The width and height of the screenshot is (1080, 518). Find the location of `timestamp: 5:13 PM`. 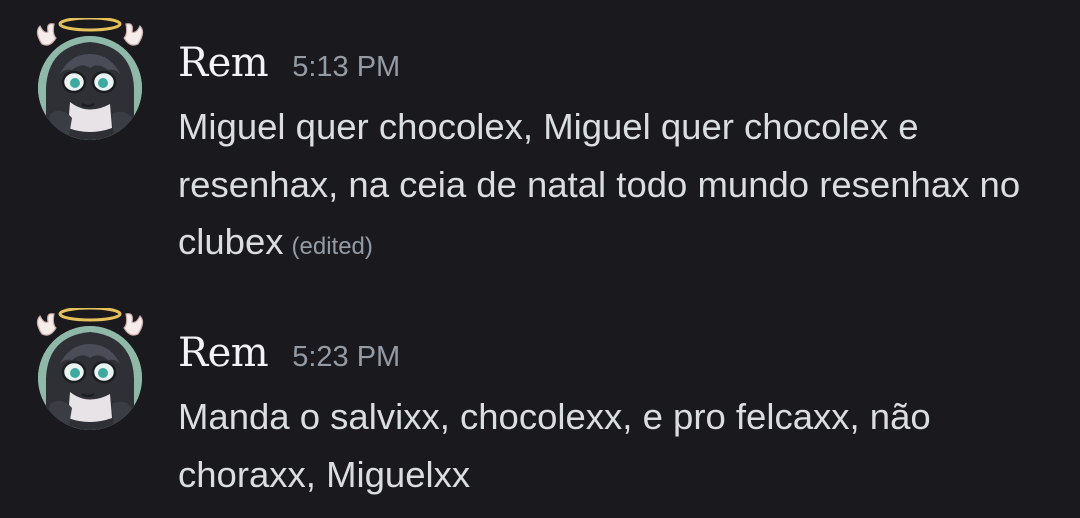

timestamp: 5:13 PM is located at coordinates (346, 67).